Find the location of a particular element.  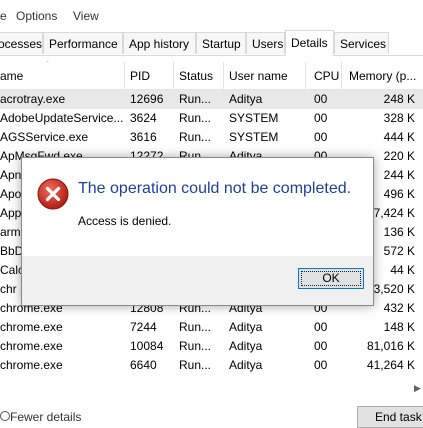

menu-options: Options is located at coordinates (36, 16).